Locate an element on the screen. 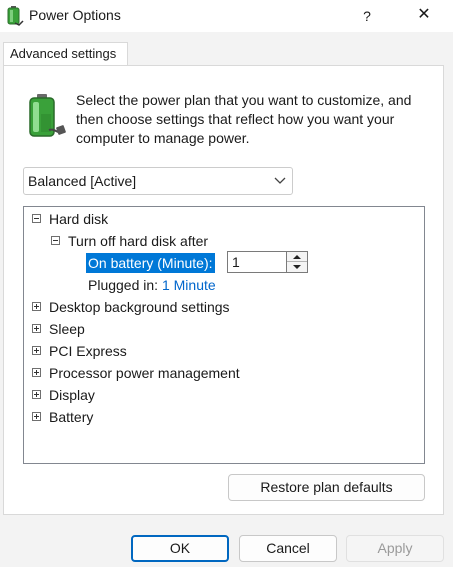 Image resolution: width=453 pixels, height=567 pixels. battery-plug-icon is located at coordinates (47, 115).